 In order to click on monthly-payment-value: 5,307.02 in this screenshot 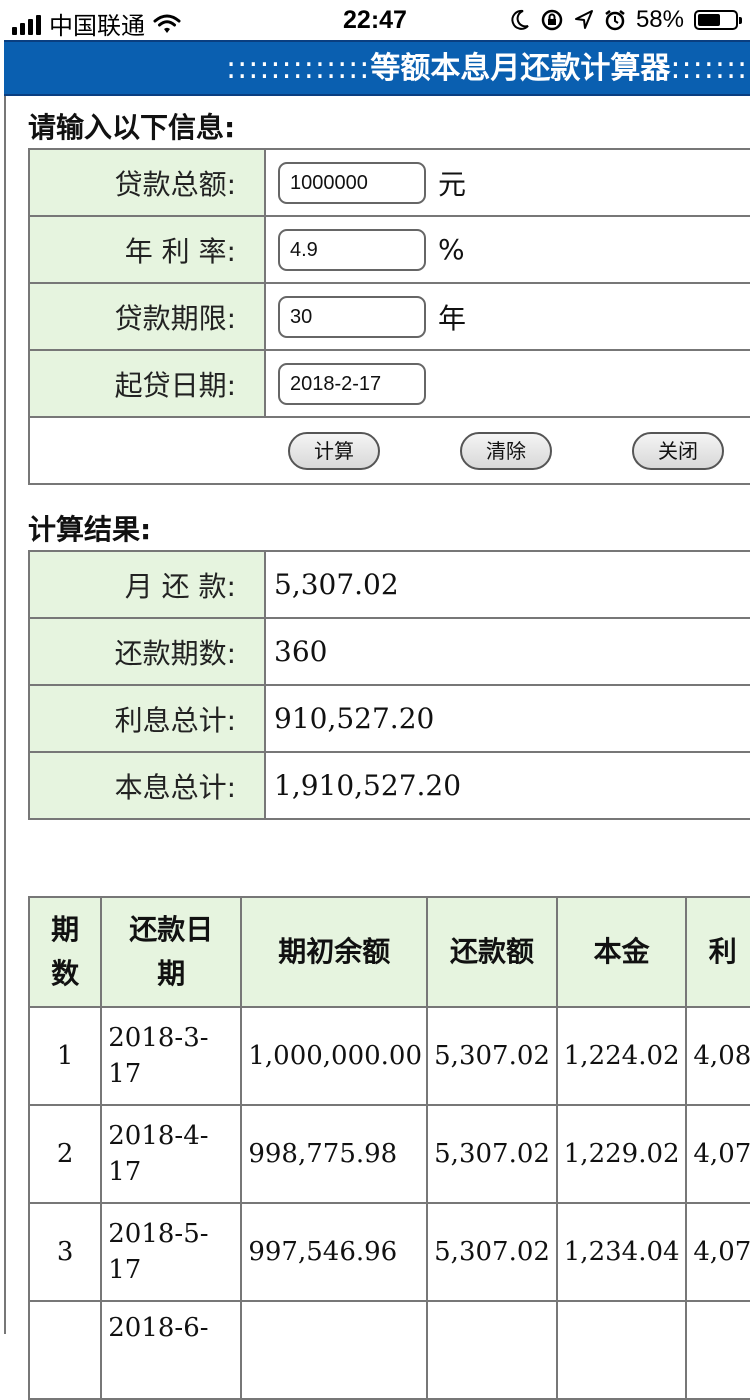, I will do `click(507, 584)`.